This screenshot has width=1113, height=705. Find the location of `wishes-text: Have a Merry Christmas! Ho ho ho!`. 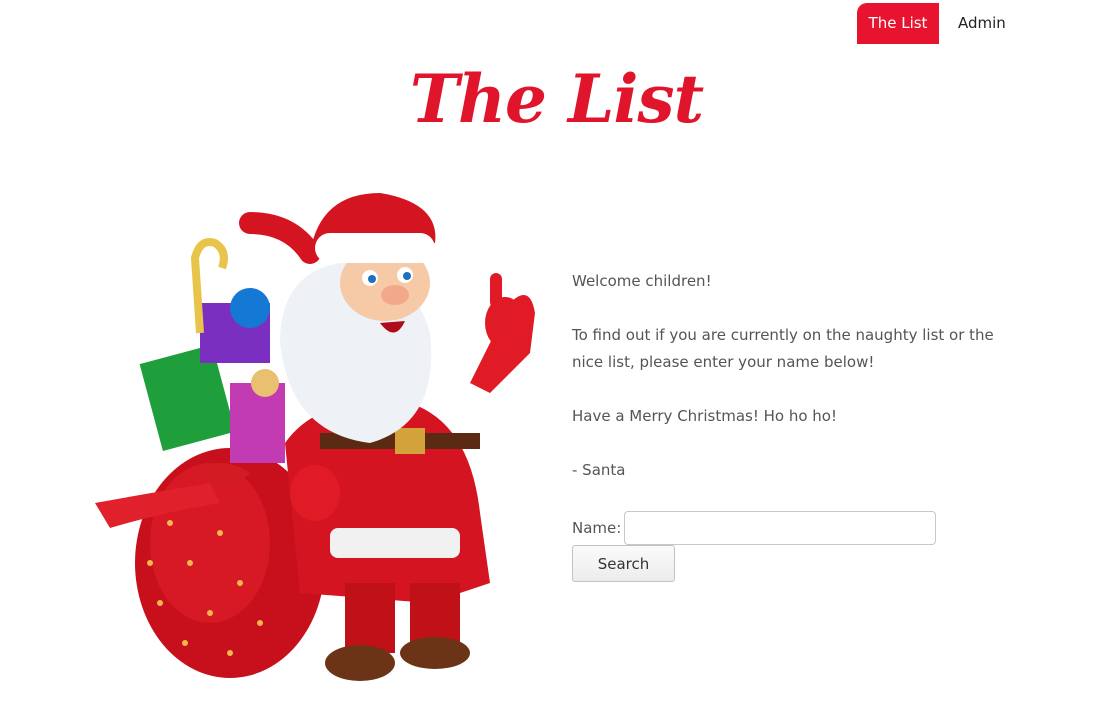

wishes-text: Have a Merry Christmas! Ho ho ho! is located at coordinates (704, 416).